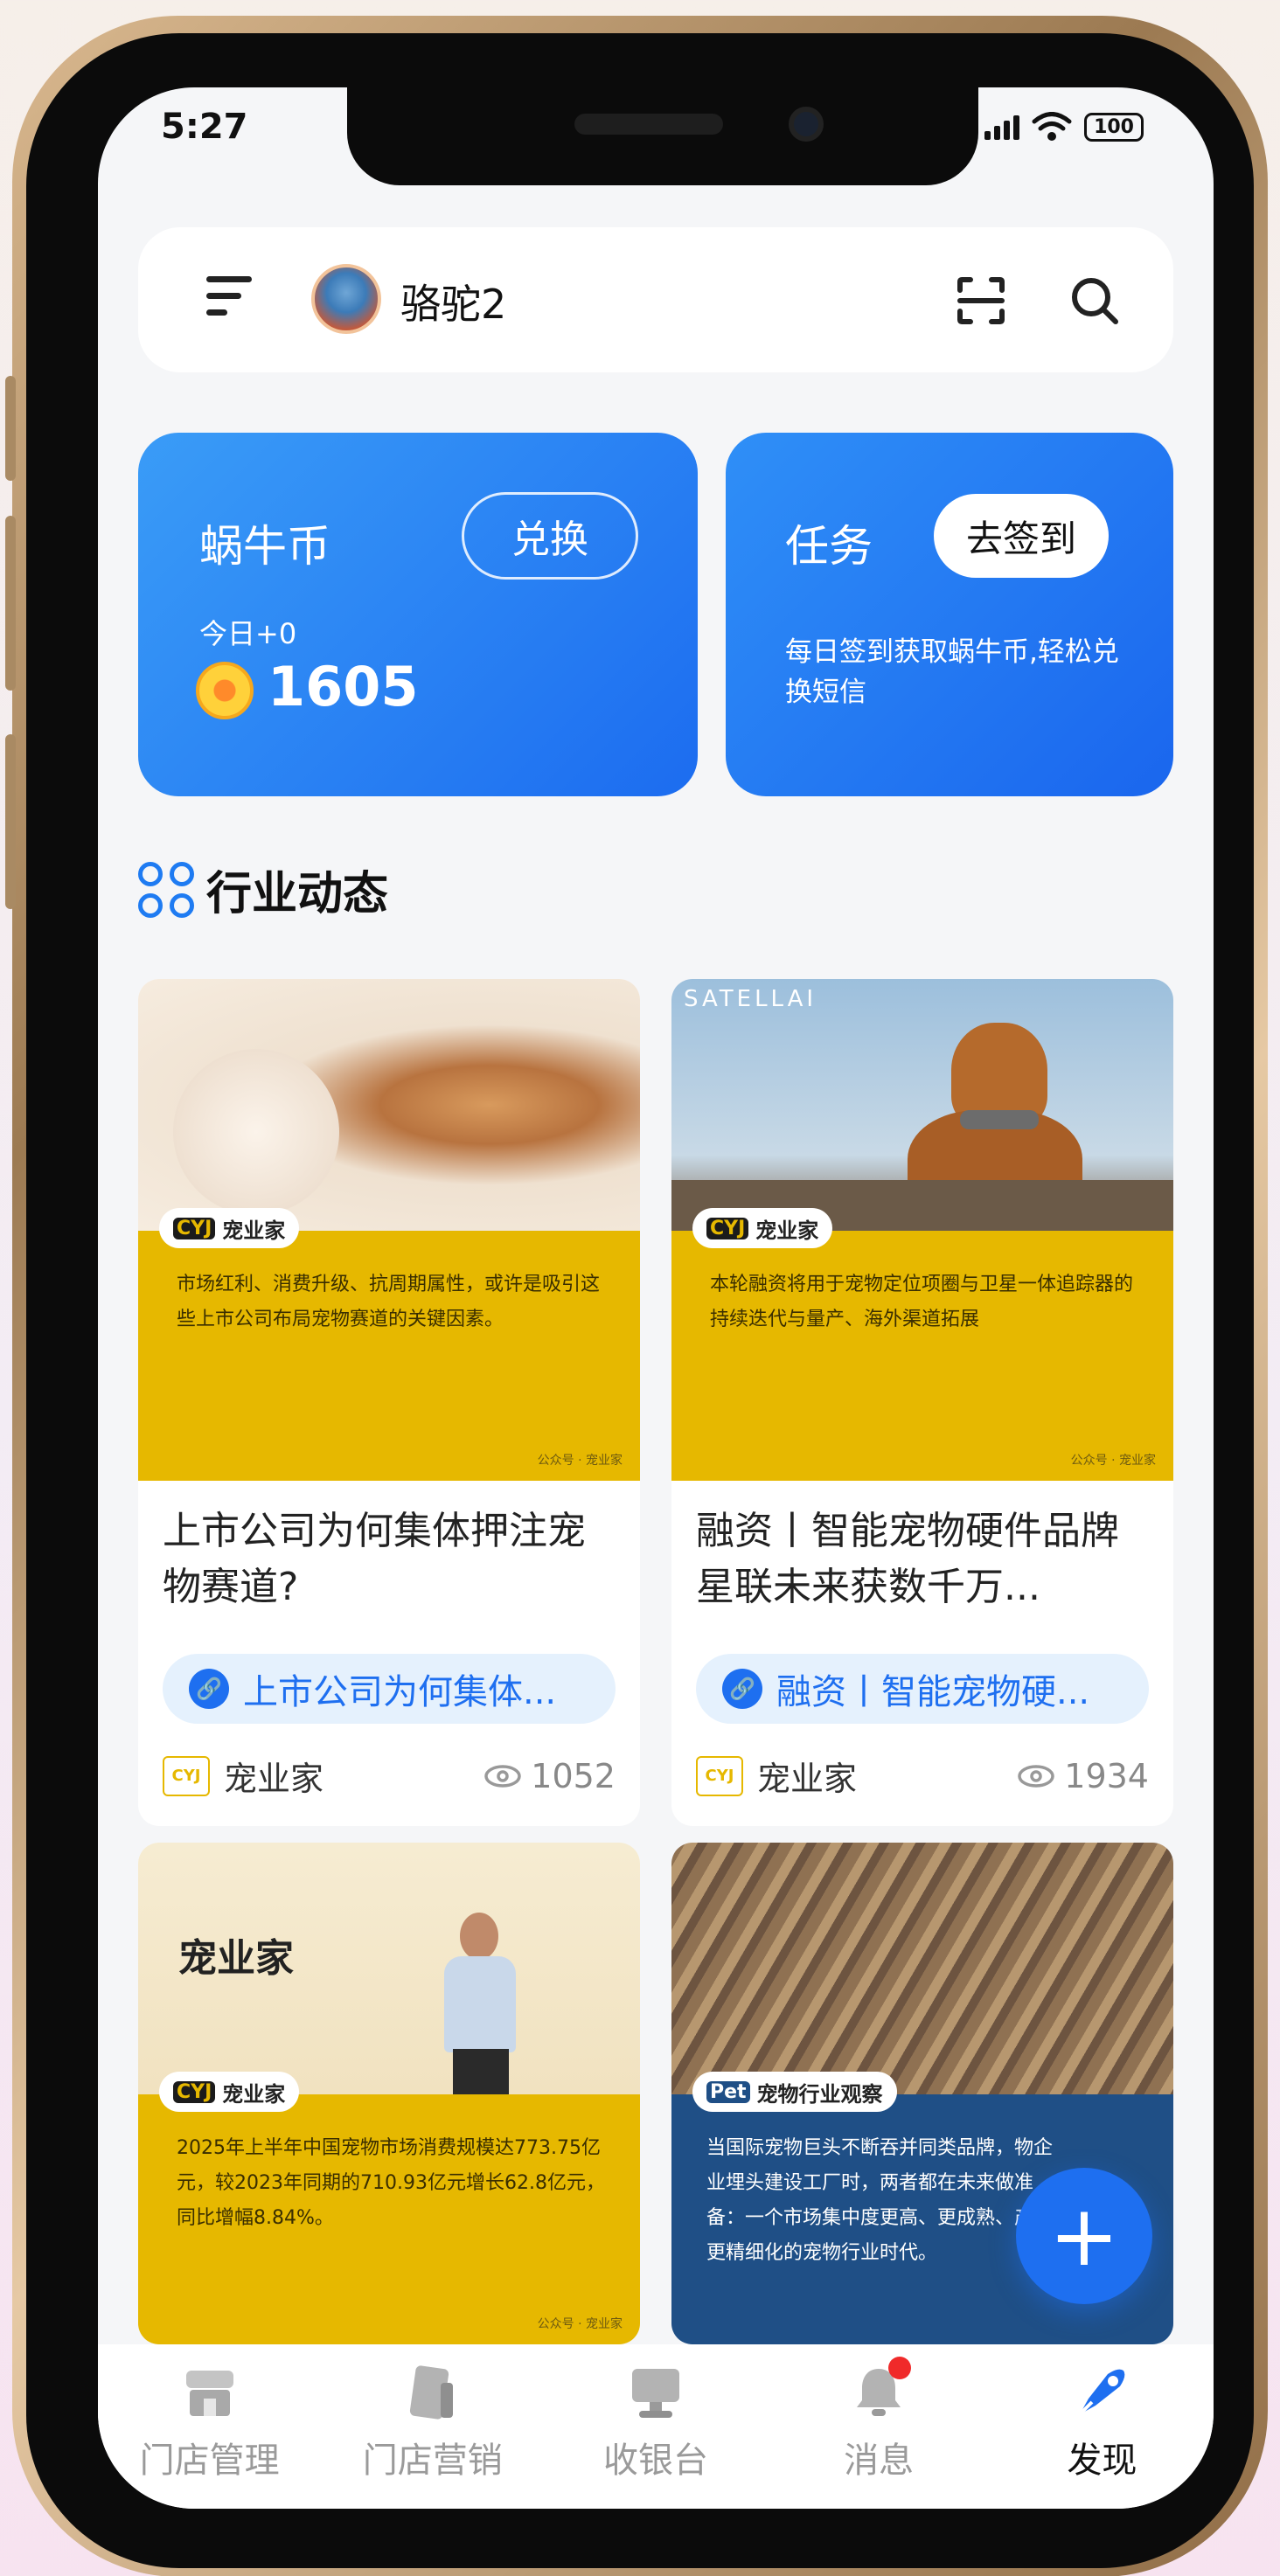 Image resolution: width=1280 pixels, height=2576 pixels. What do you see at coordinates (1106, 1775) in the screenshot?
I see `view-count-value: 1934` at bounding box center [1106, 1775].